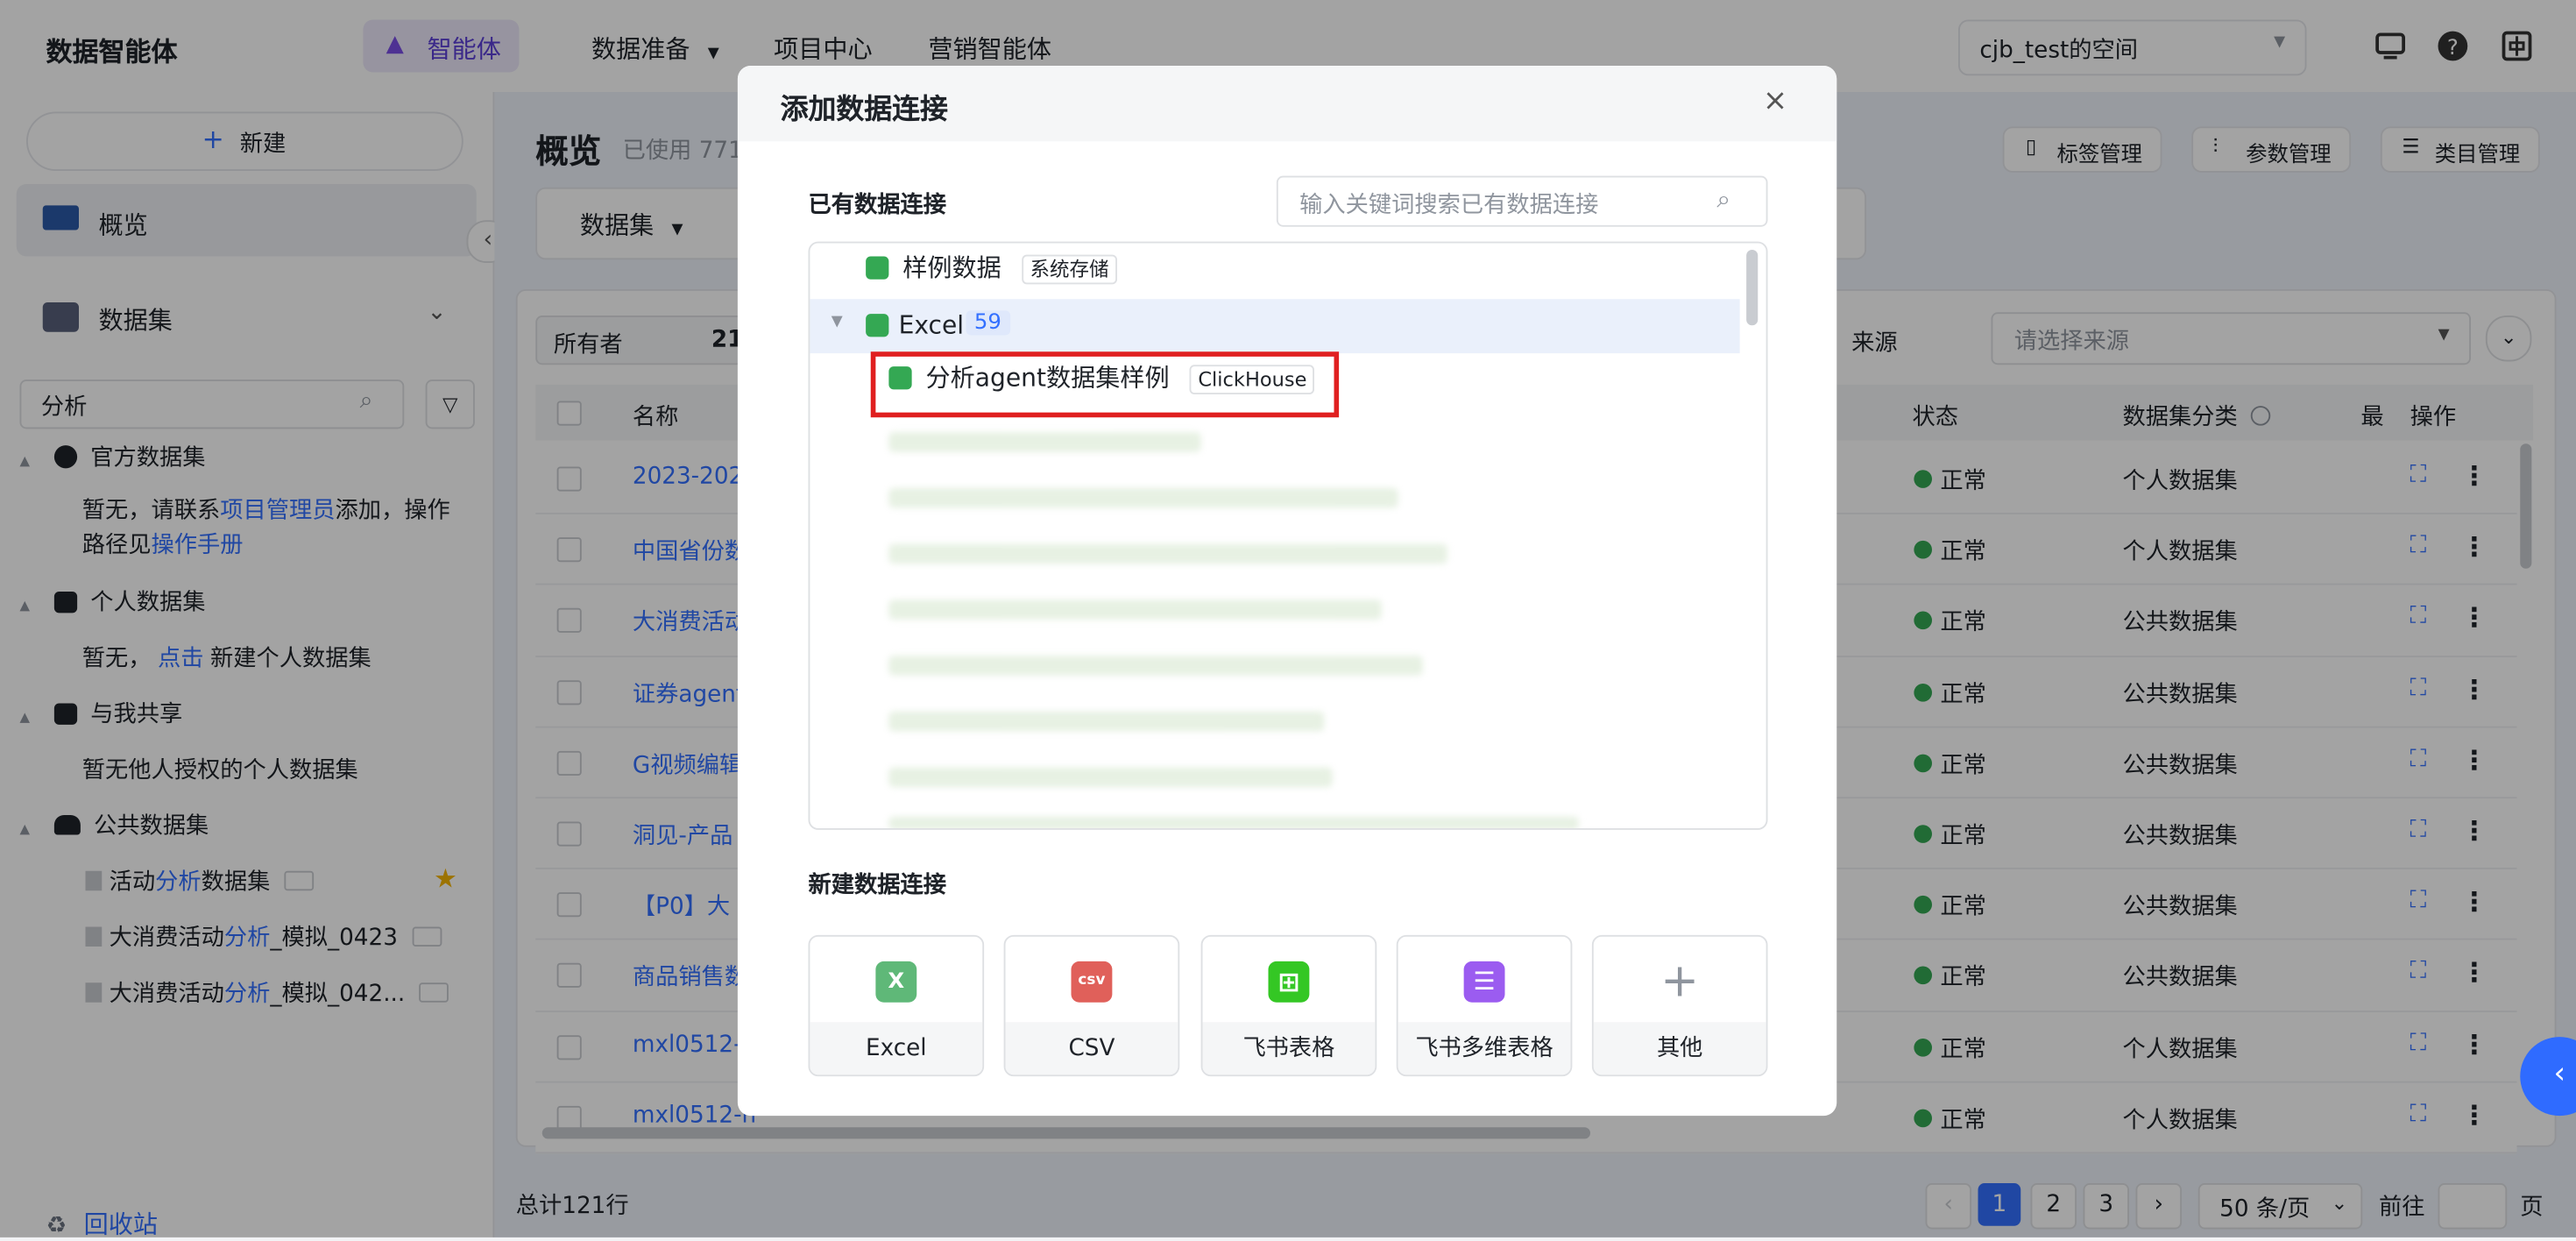 This screenshot has width=2576, height=1241. I want to click on expand-caret-icon: ▼, so click(837, 322).